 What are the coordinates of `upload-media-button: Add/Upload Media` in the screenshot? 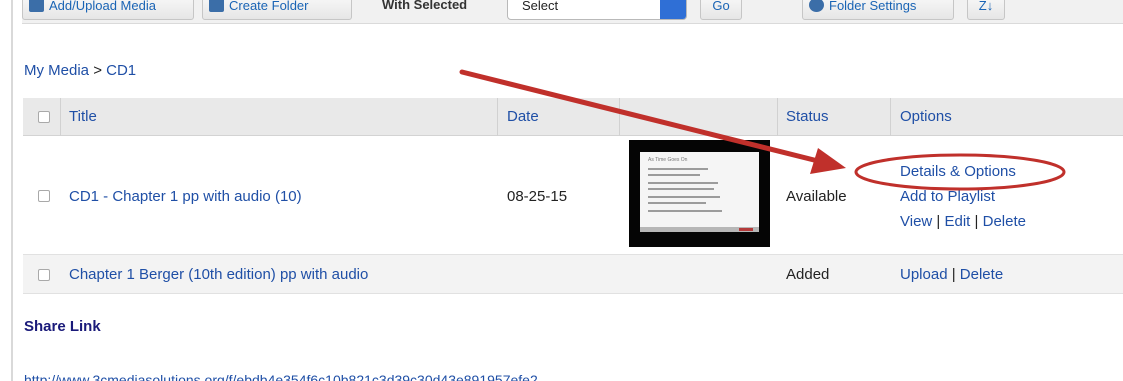 It's located at (108, 10).